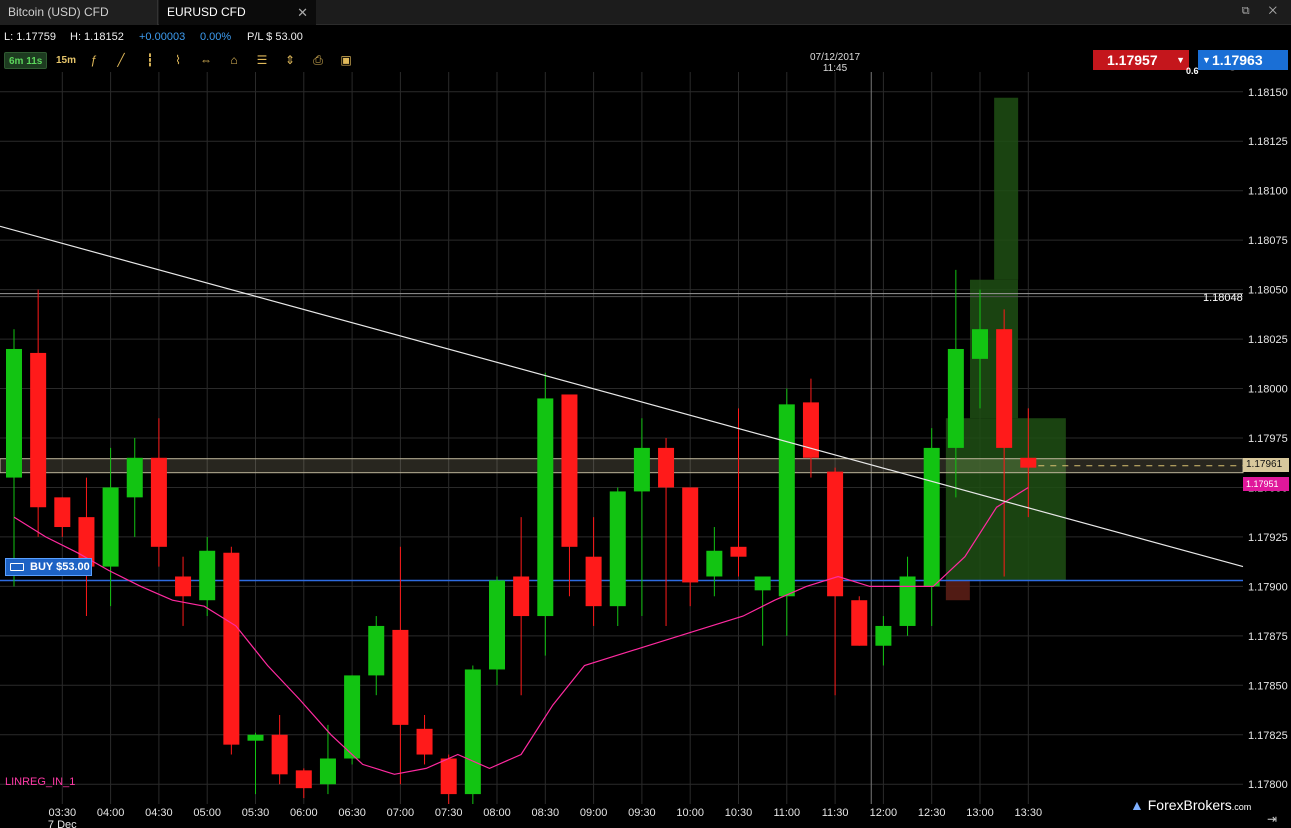 The height and width of the screenshot is (828, 1291). I want to click on time-tick-label: 13:00, so click(980, 813).